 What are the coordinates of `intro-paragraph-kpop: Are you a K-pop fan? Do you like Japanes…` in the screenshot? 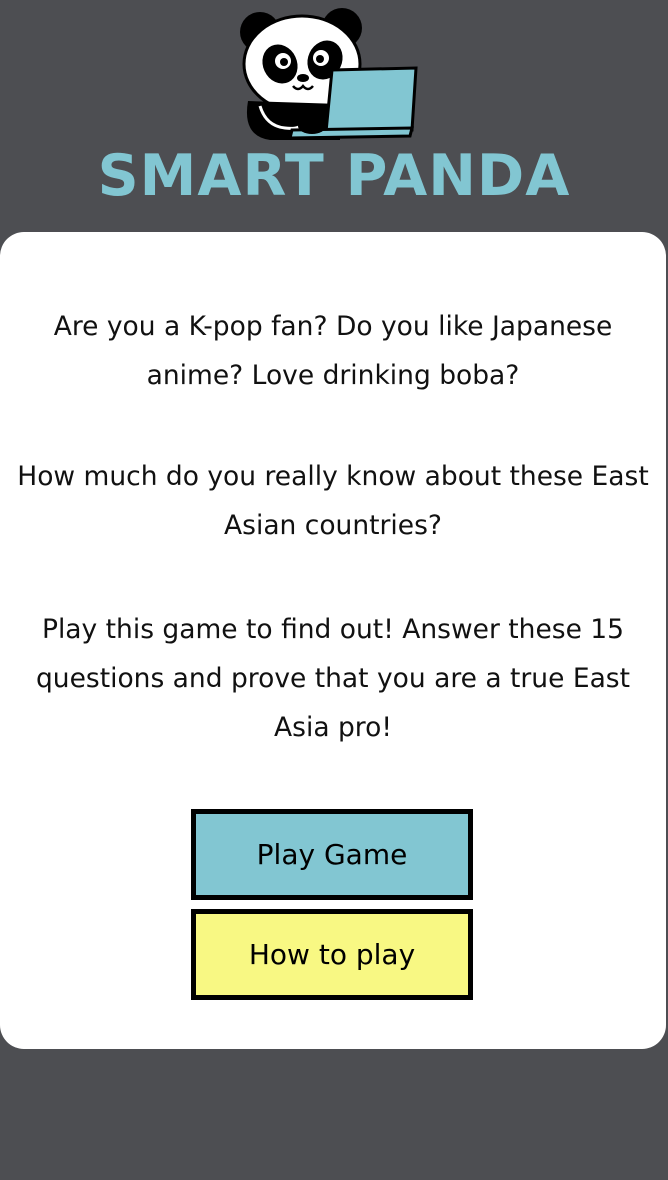 It's located at (333, 351).